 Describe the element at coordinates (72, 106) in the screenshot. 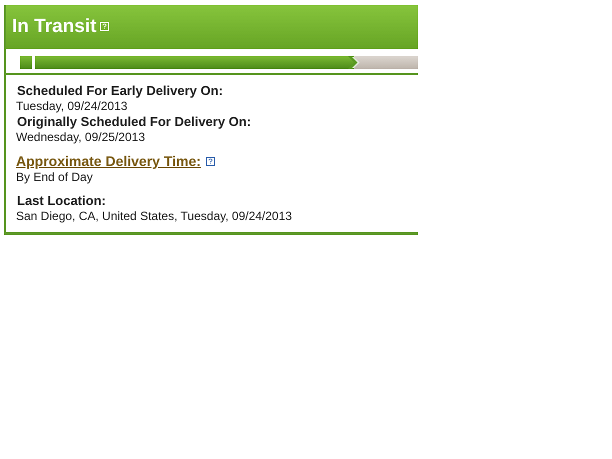

I see `field-value: Tuesday, 09/24/2013` at that location.